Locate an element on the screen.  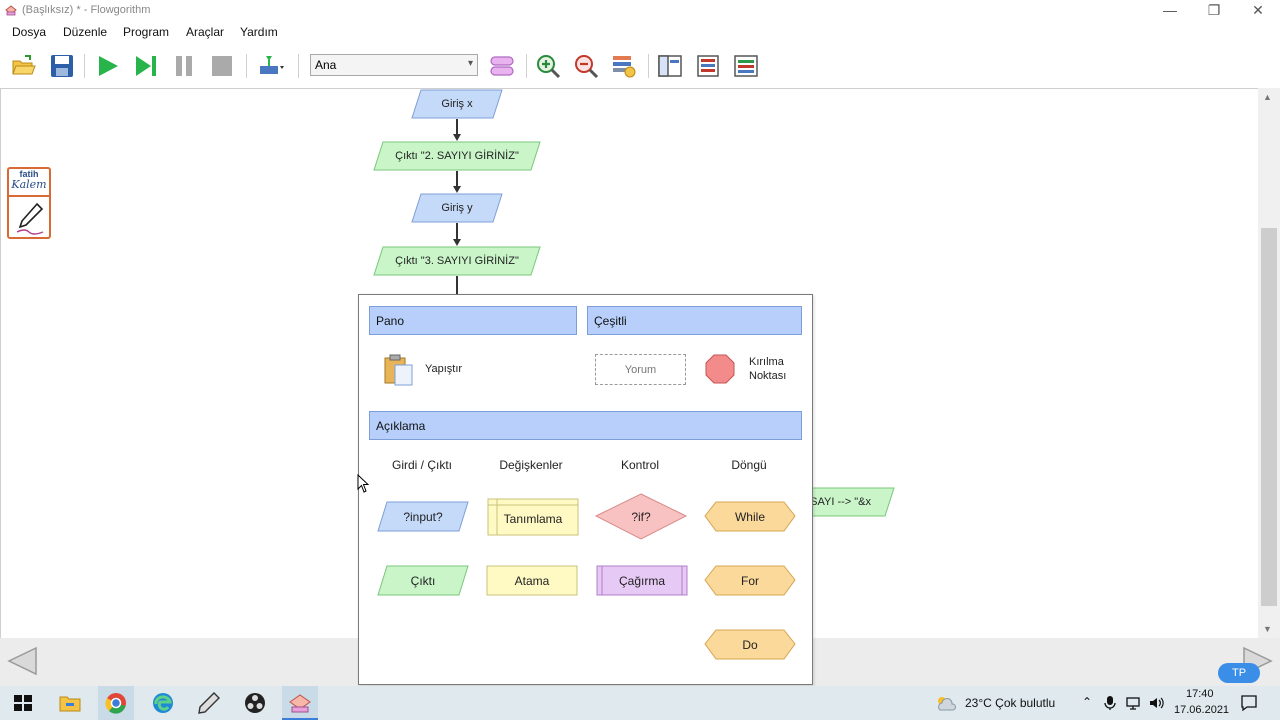
maximize-button: ❐ is located at coordinates (1214, 11).